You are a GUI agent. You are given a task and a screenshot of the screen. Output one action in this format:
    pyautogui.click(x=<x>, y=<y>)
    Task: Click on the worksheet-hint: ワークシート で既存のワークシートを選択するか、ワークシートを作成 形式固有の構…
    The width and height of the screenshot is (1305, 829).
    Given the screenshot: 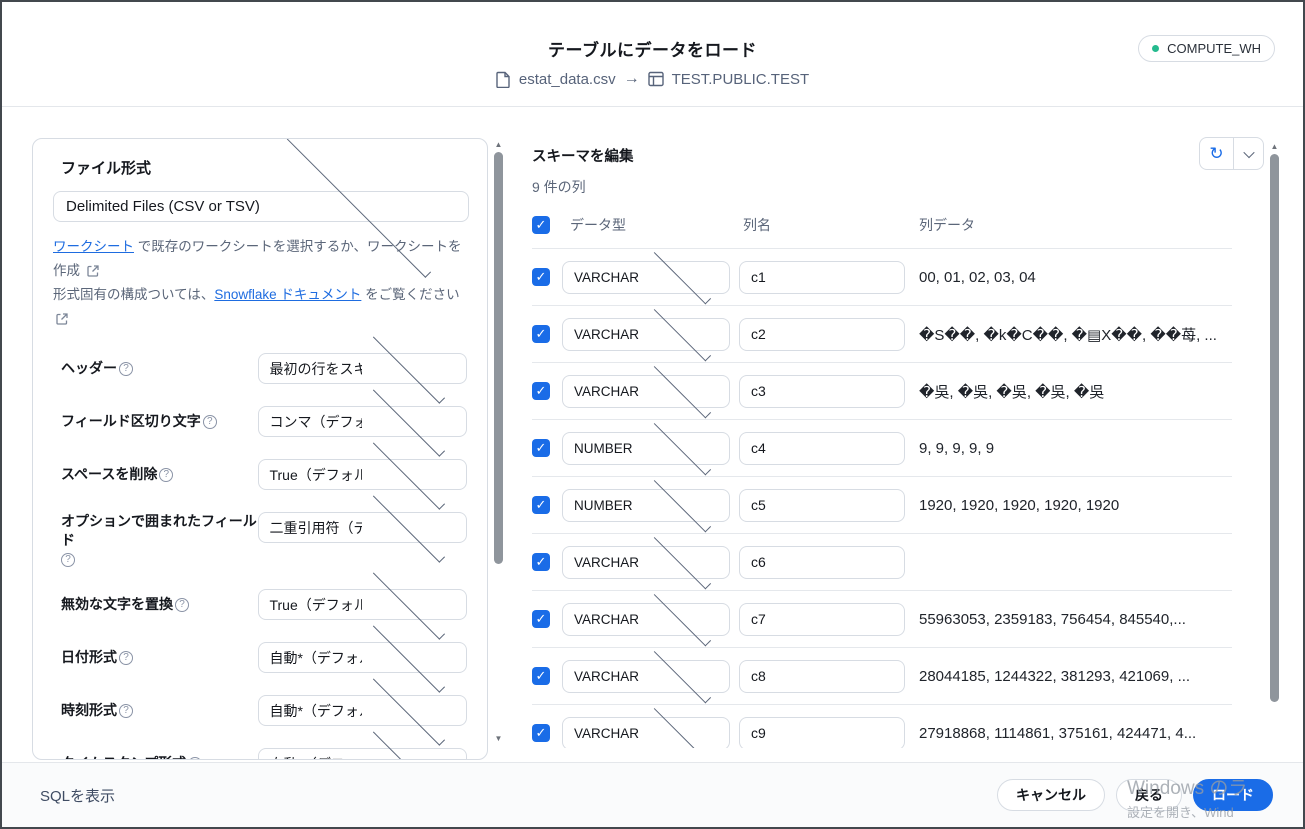 What is the action you would take?
    pyautogui.click(x=263, y=283)
    